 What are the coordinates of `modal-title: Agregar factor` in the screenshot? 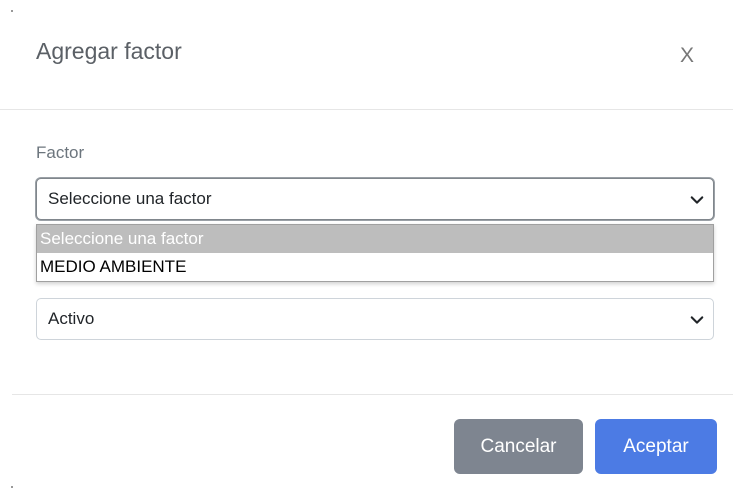 It's located at (109, 51).